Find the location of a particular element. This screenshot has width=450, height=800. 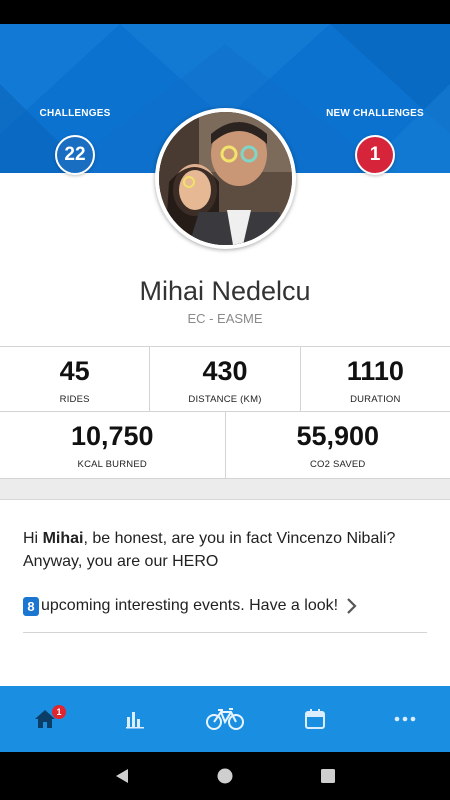

stats-row-1: 45 RIDES 430 DISTANCE (KM) 1110 DURATION is located at coordinates (225, 379).